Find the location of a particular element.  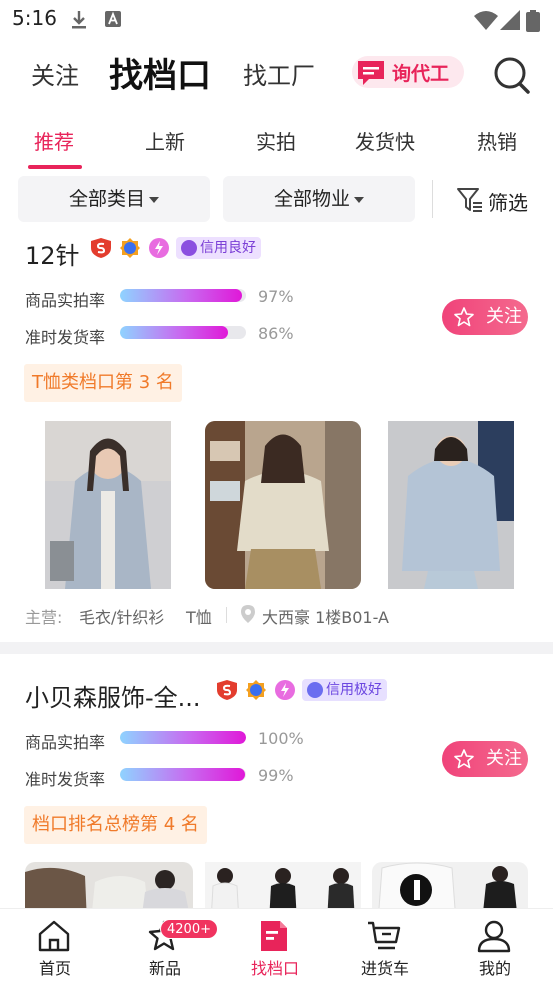

filter-divider is located at coordinates (432, 199).